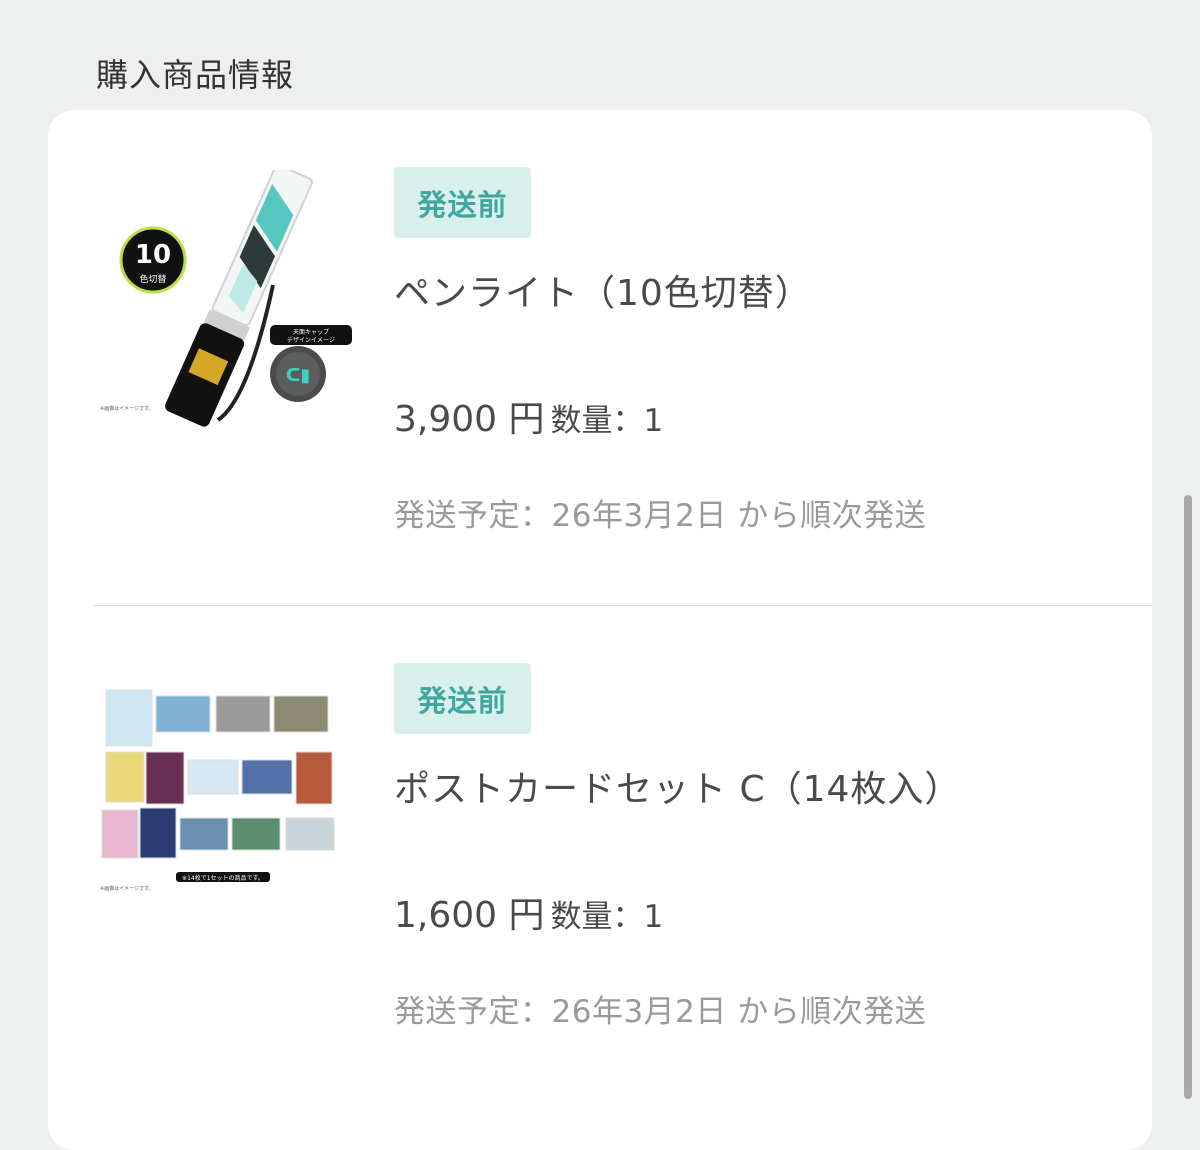 This screenshot has height=1150, width=1200. What do you see at coordinates (469, 419) in the screenshot?
I see `product-price: 3,900 円` at bounding box center [469, 419].